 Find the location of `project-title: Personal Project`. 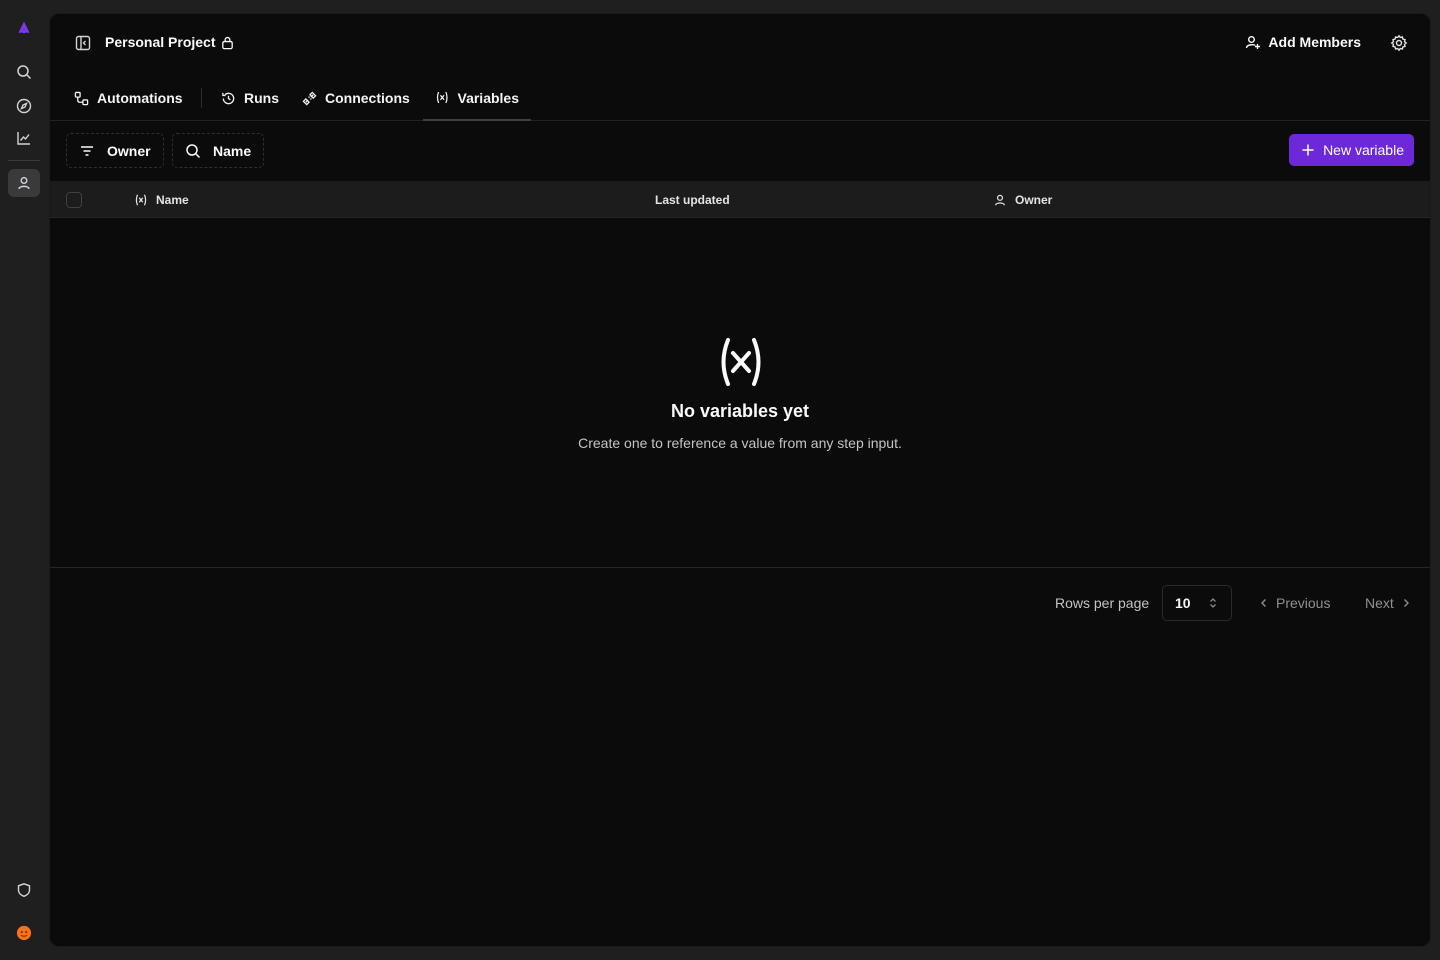

project-title: Personal Project is located at coordinates (170, 42).